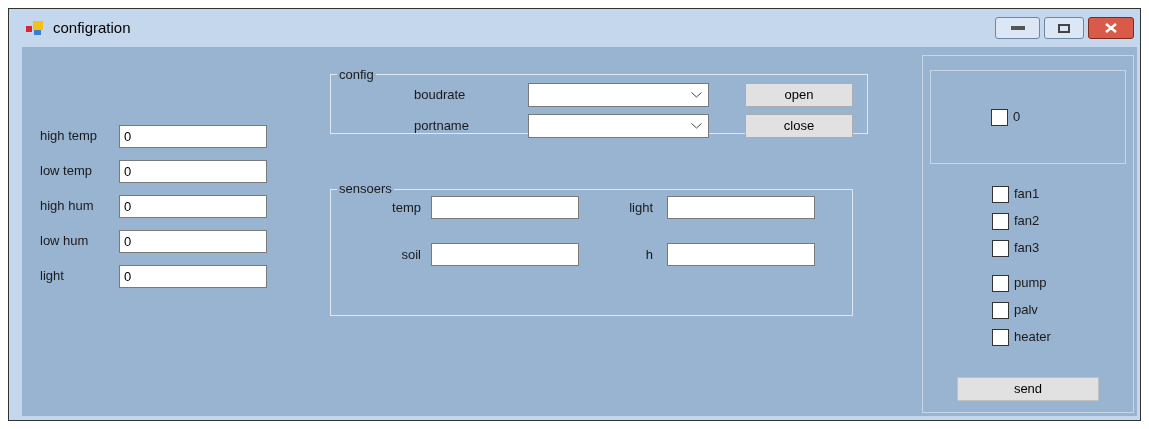  What do you see at coordinates (1027, 194) in the screenshot?
I see `checkbox-label: fan1` at bounding box center [1027, 194].